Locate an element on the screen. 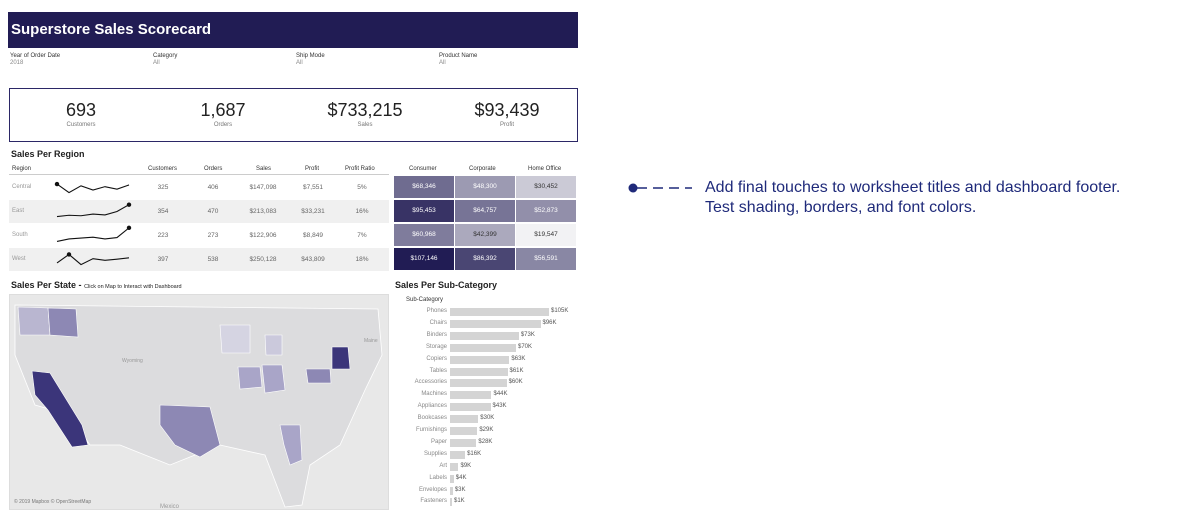 The width and height of the screenshot is (1178, 525). region-cell-orders: 406 is located at coordinates (213, 187).